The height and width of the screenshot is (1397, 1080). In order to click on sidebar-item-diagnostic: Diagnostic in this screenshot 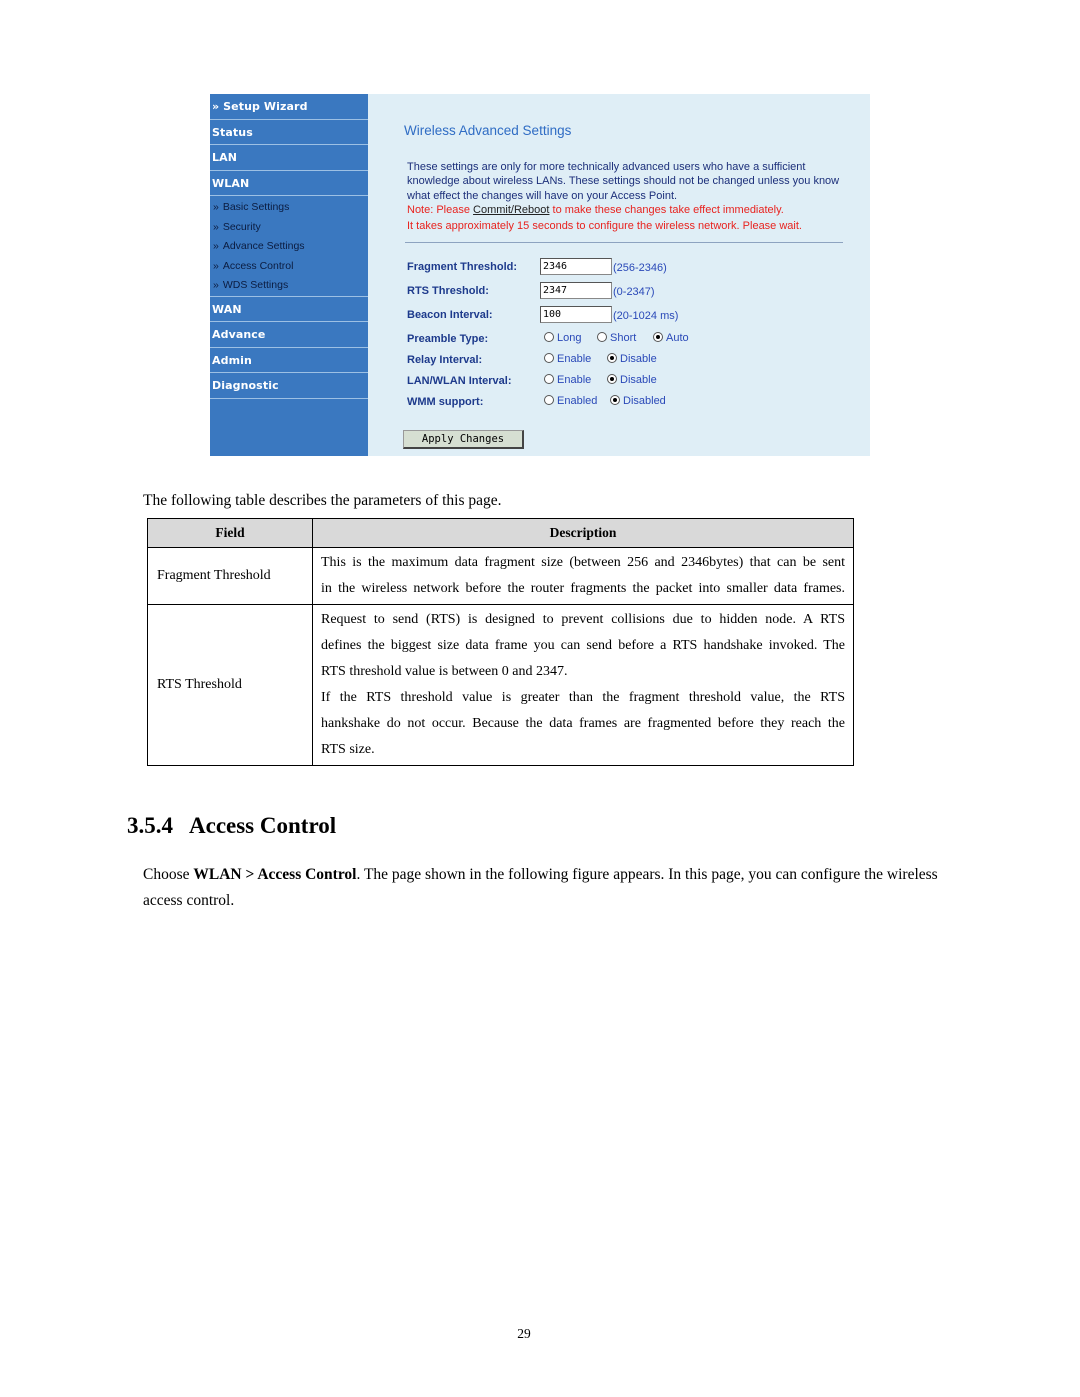, I will do `click(289, 386)`.